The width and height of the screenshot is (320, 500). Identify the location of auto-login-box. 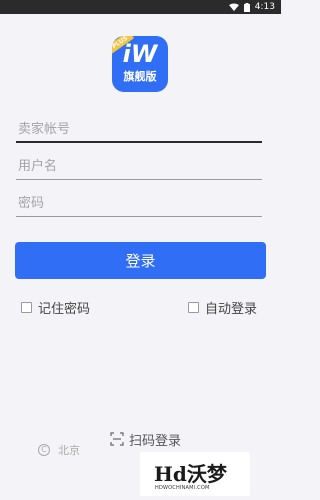
(193, 307).